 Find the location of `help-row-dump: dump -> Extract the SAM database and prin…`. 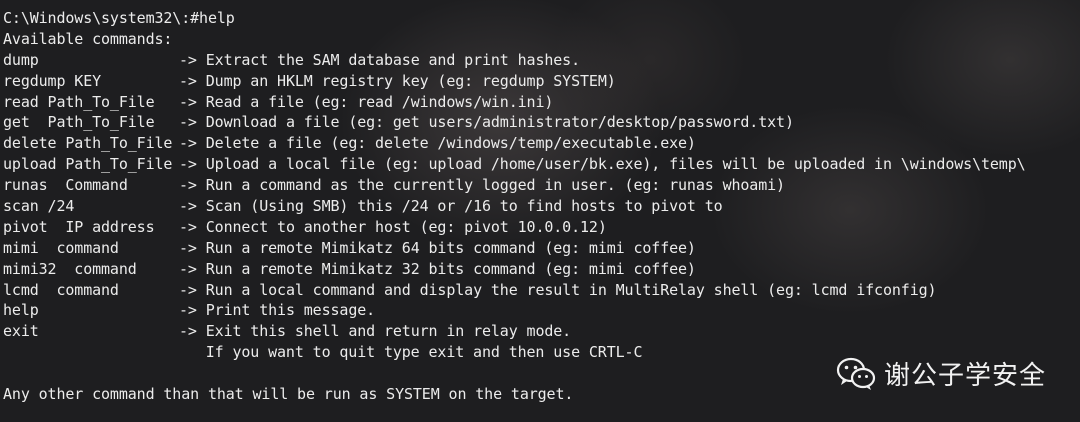

help-row-dump: dump -> Extract the SAM database and prin… is located at coordinates (514, 60).